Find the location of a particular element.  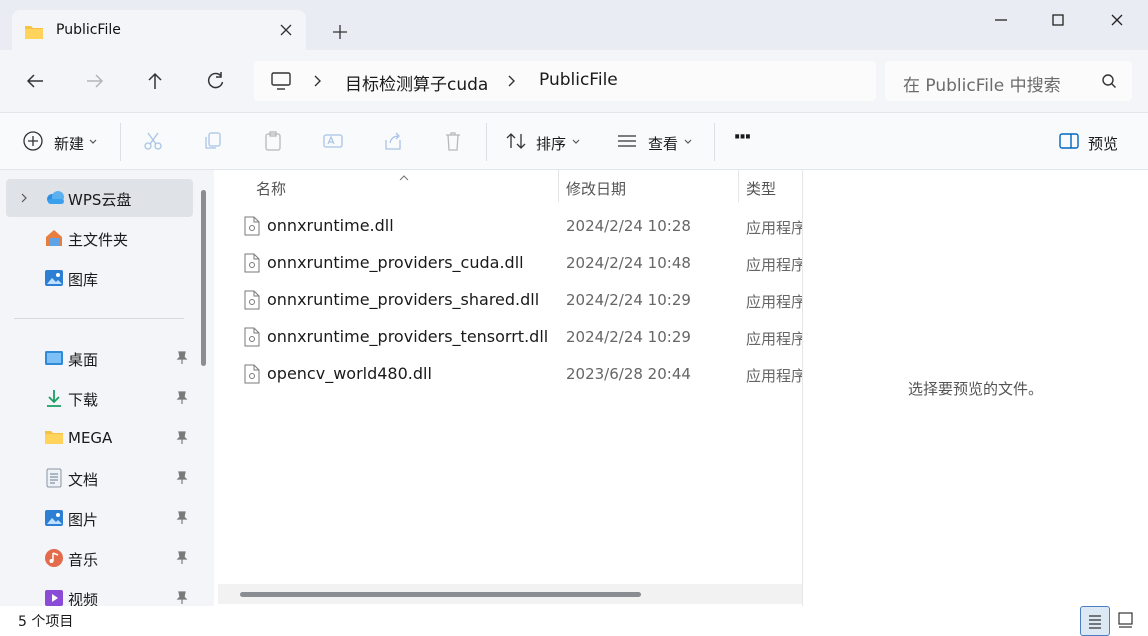

refresh-icon is located at coordinates (215, 81).